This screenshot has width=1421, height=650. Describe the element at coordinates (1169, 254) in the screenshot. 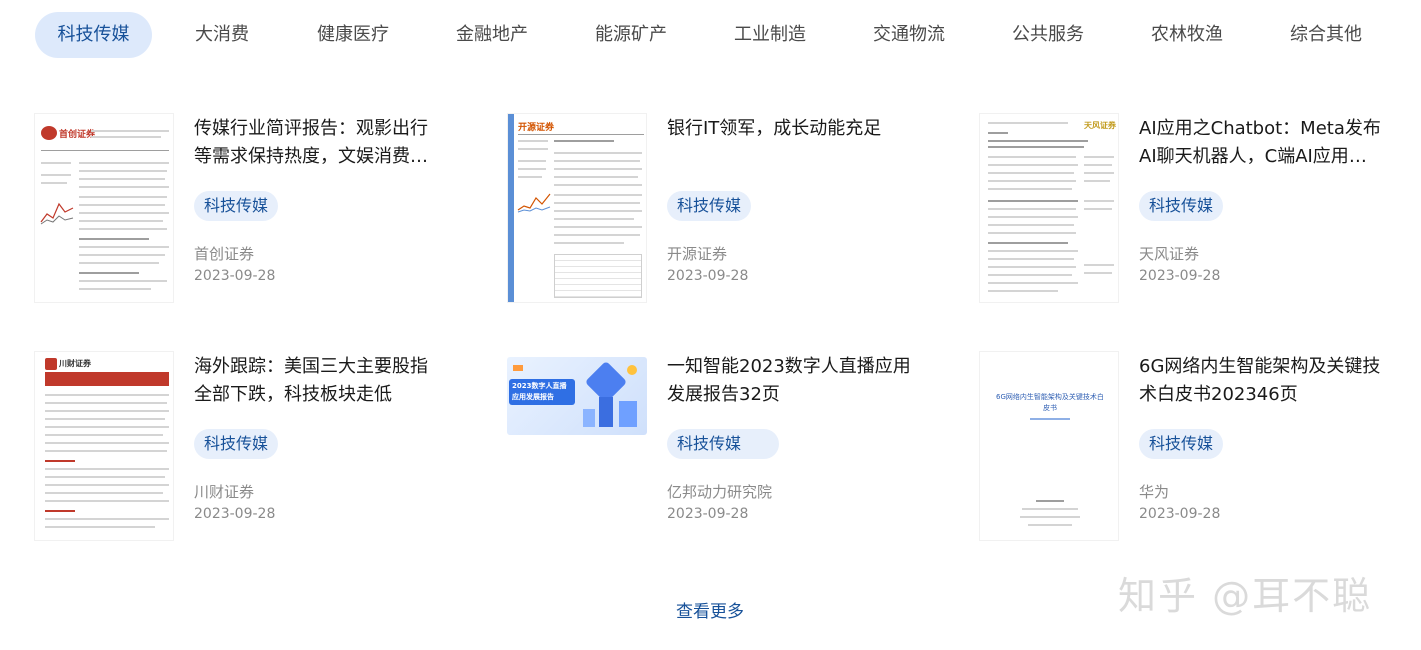

I see `report-source: 天风证券` at that location.